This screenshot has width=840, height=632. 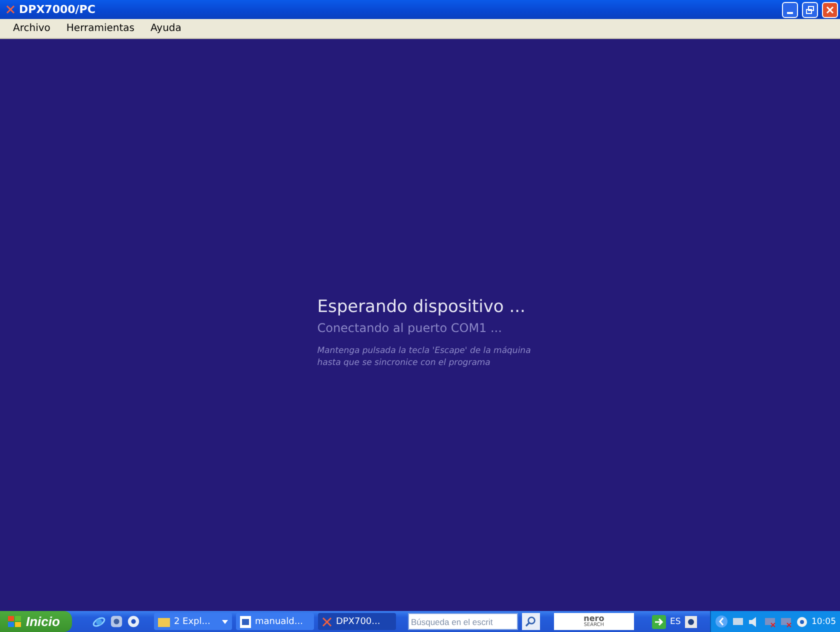 I want to click on arrow-icon, so click(x=659, y=621).